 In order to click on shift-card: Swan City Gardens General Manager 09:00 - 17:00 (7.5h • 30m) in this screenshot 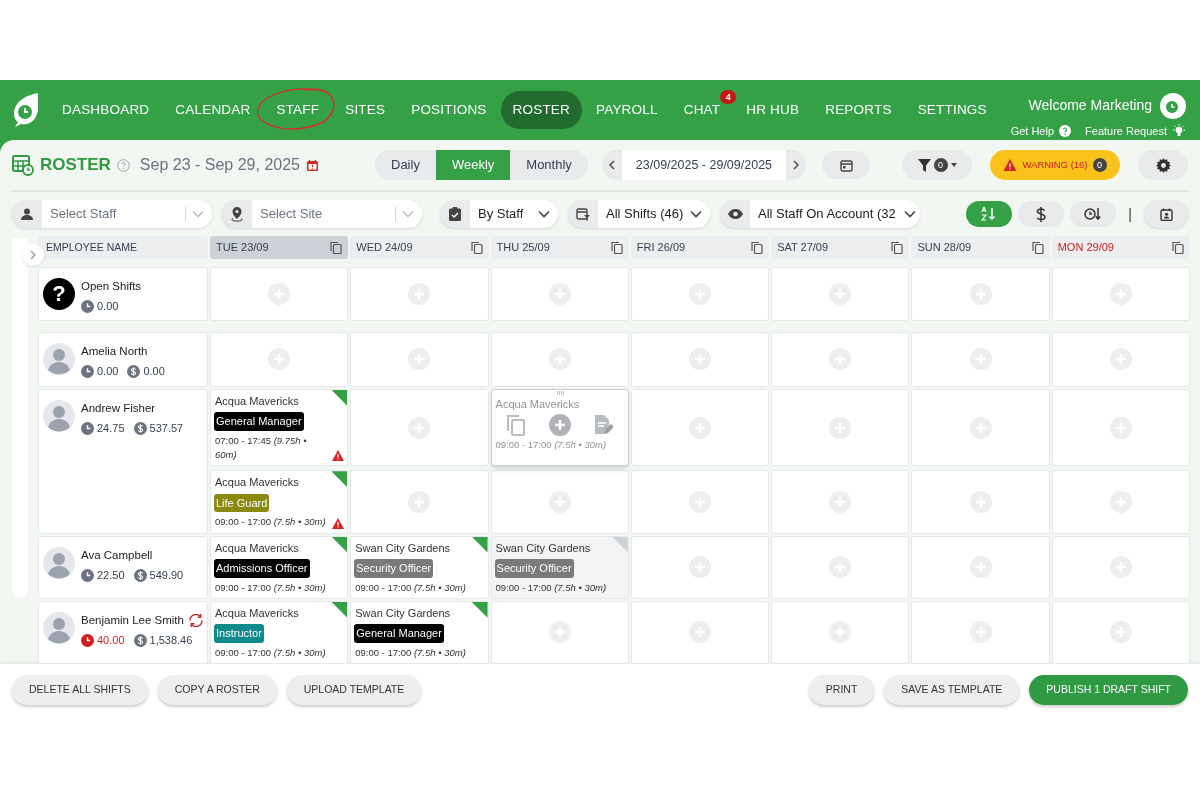, I will do `click(419, 632)`.